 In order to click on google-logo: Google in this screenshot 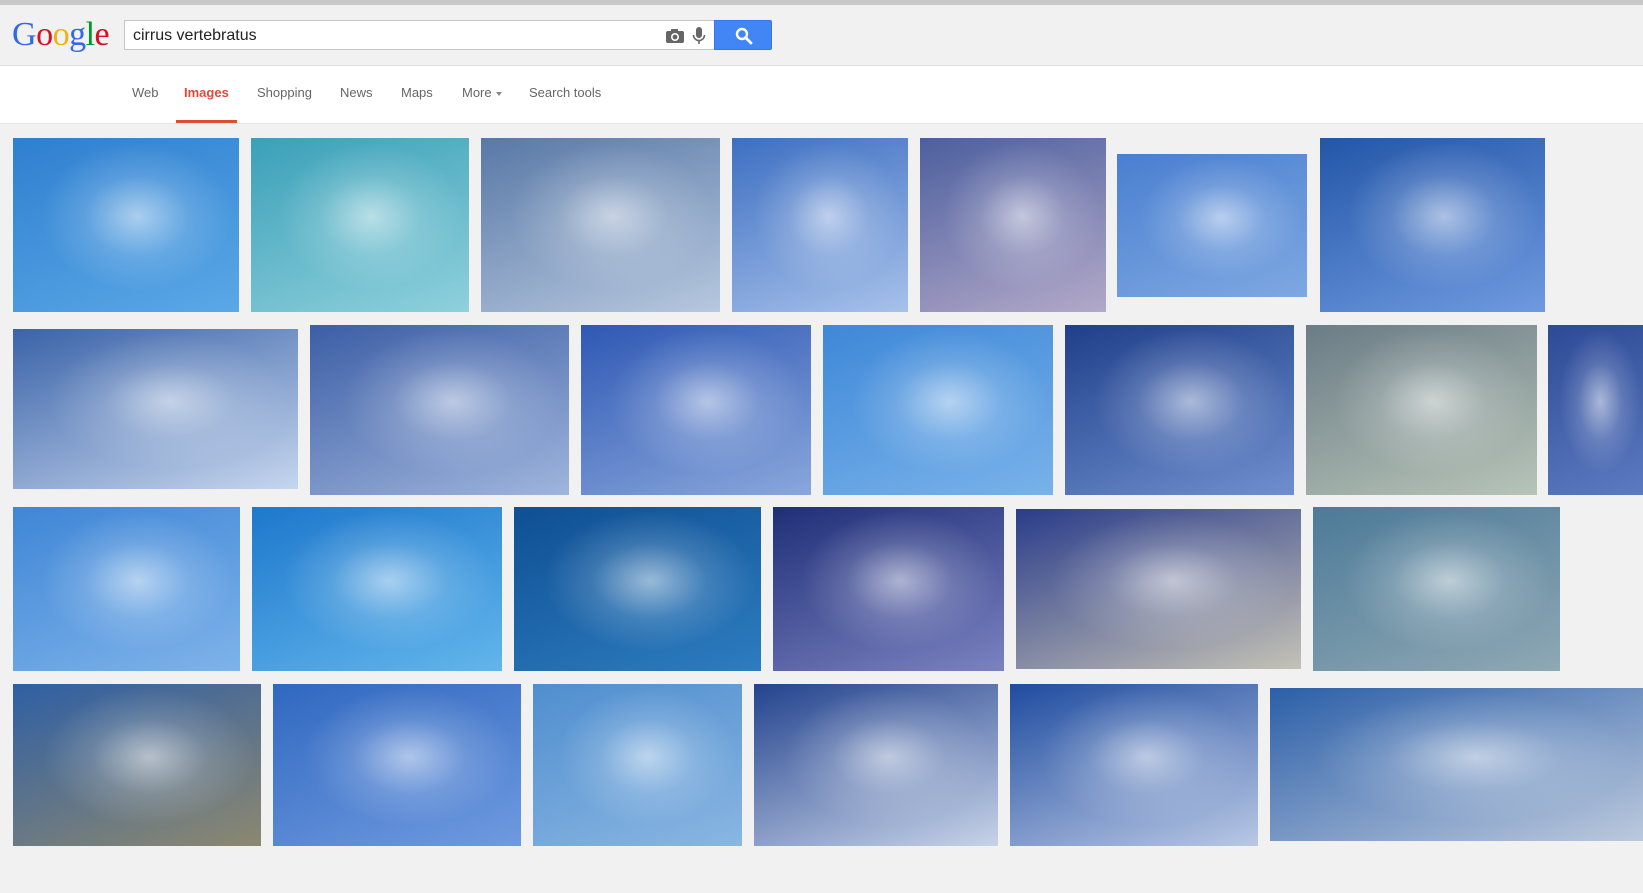, I will do `click(61, 35)`.